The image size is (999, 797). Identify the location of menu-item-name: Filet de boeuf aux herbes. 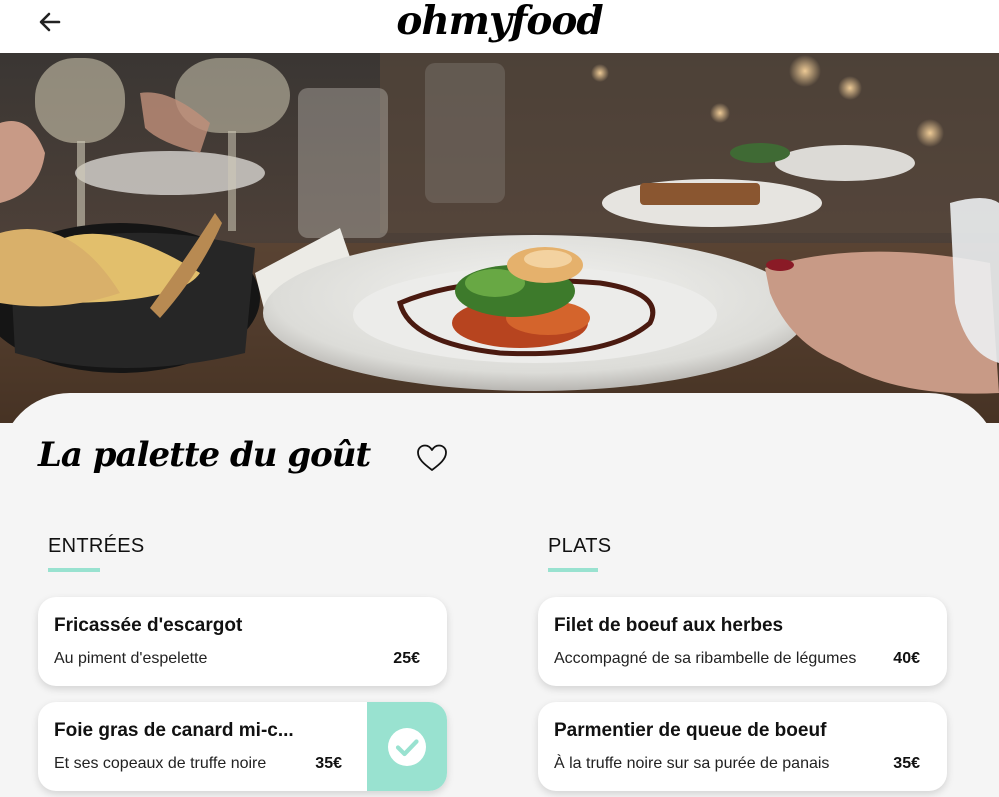
(669, 625).